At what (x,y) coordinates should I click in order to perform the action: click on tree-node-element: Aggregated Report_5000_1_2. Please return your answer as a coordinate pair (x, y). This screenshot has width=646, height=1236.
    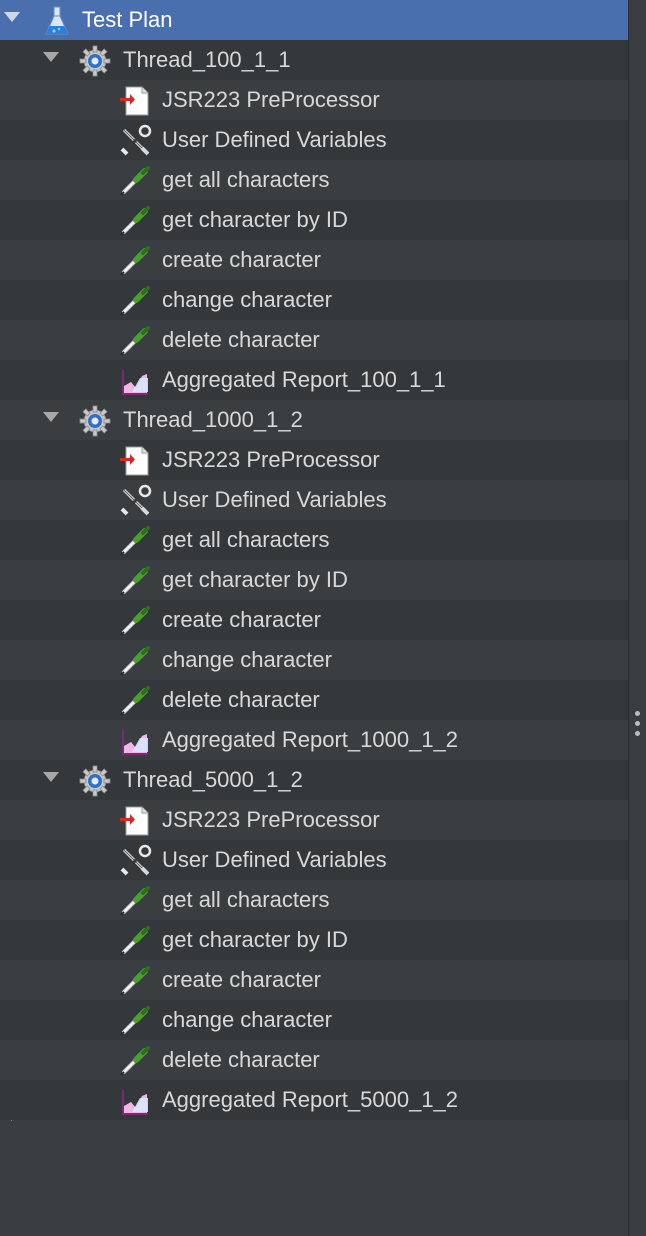
    Looking at the image, I should click on (314, 1100).